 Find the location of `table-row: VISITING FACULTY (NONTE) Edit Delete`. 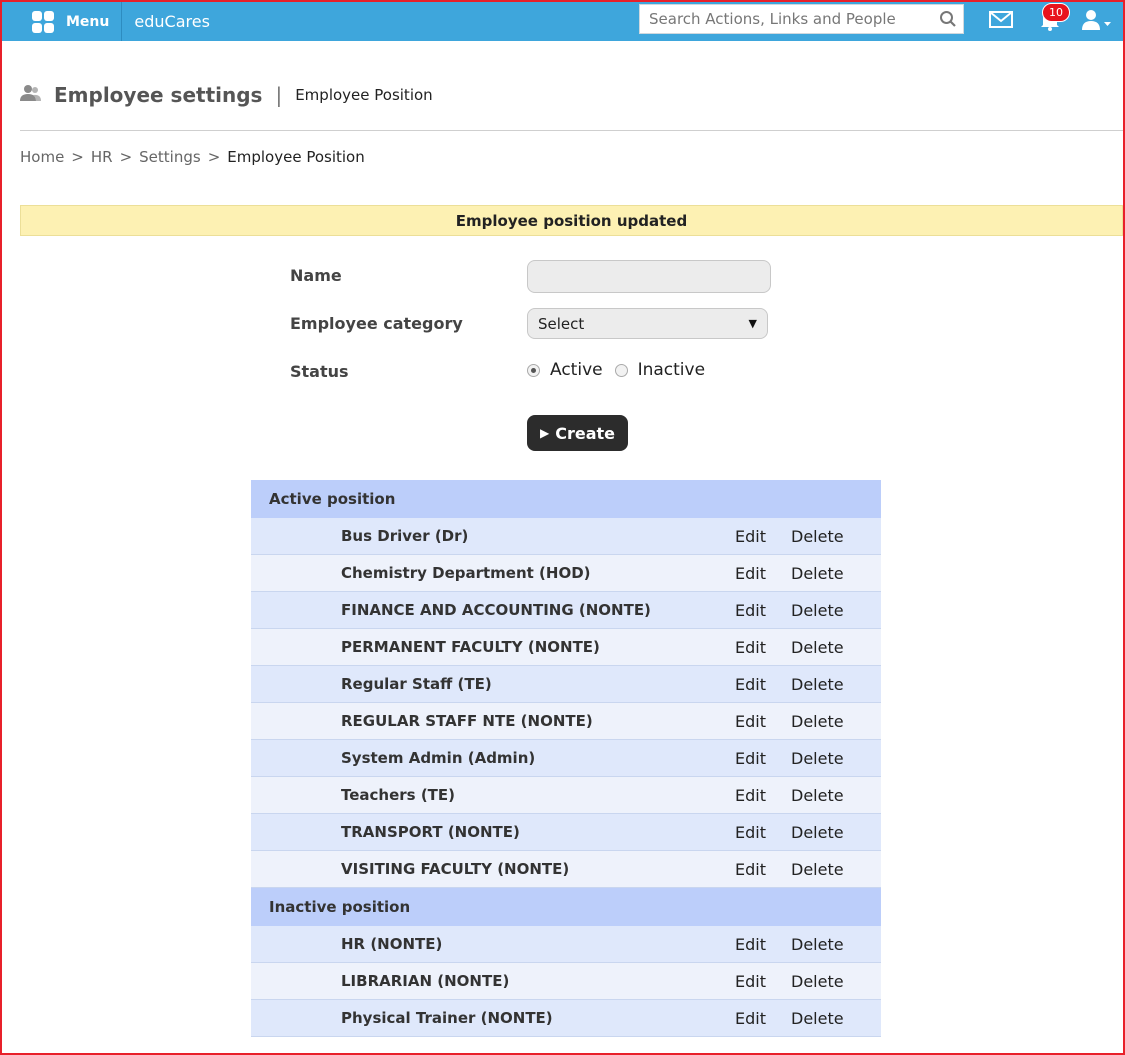

table-row: VISITING FACULTY (NONTE) Edit Delete is located at coordinates (566, 869).